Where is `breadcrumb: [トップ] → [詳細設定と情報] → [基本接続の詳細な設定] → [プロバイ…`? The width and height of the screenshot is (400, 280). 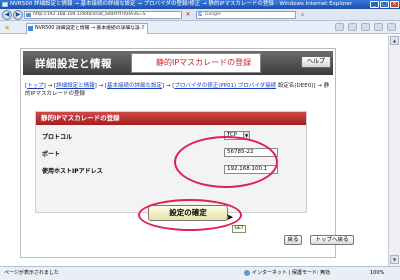
breadcrumb: [トップ] → [詳細設定と情報] → [基本接続の詳細な設定] → [プロバイ… is located at coordinates (178, 90).